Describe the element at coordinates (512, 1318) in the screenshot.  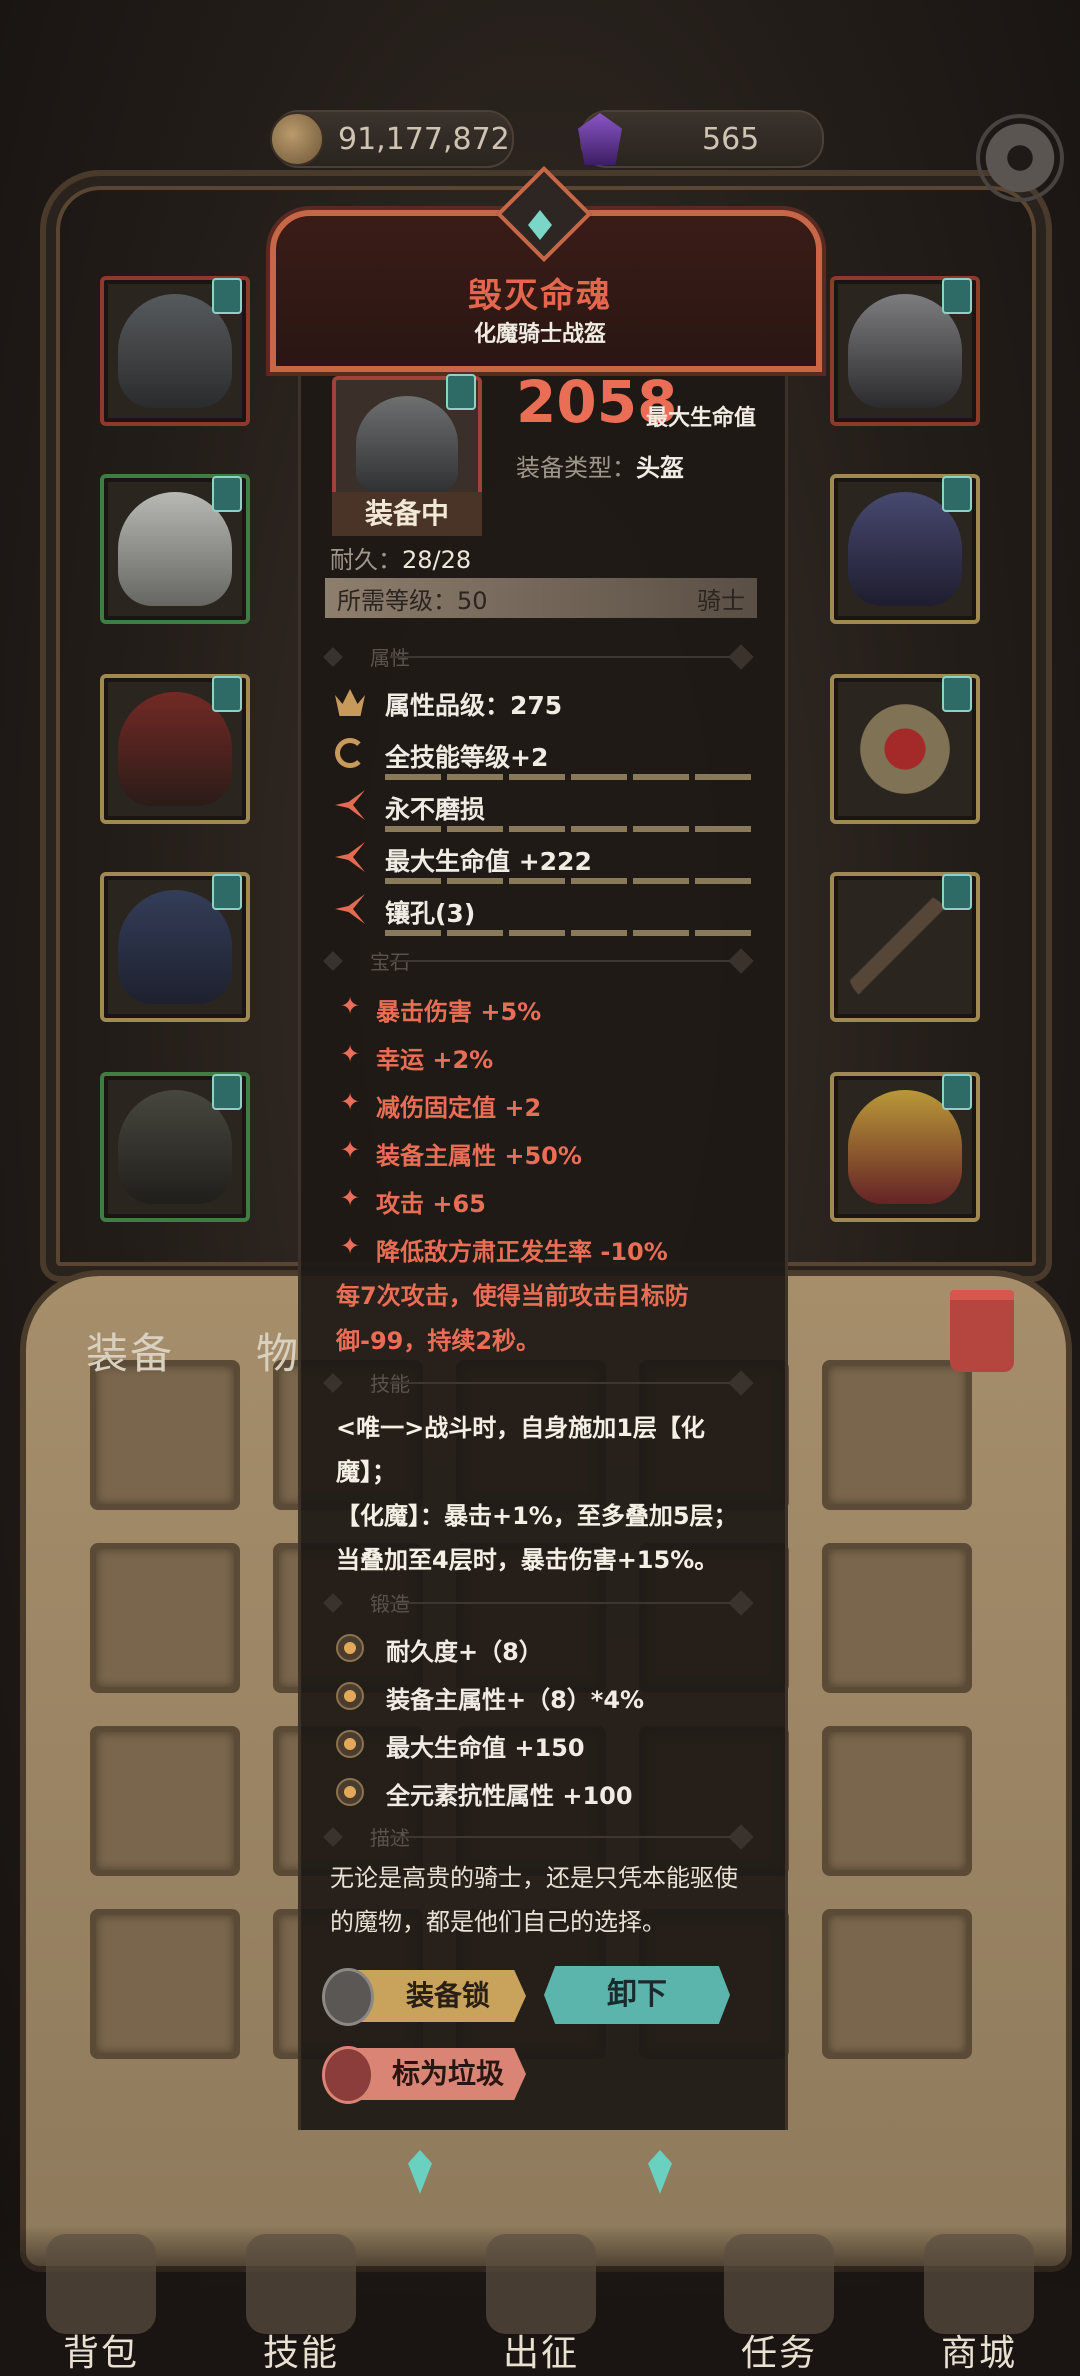
I see `gem-effect: 每7次攻击，使得当前攻击目标防御-99，持续2秒。` at that location.